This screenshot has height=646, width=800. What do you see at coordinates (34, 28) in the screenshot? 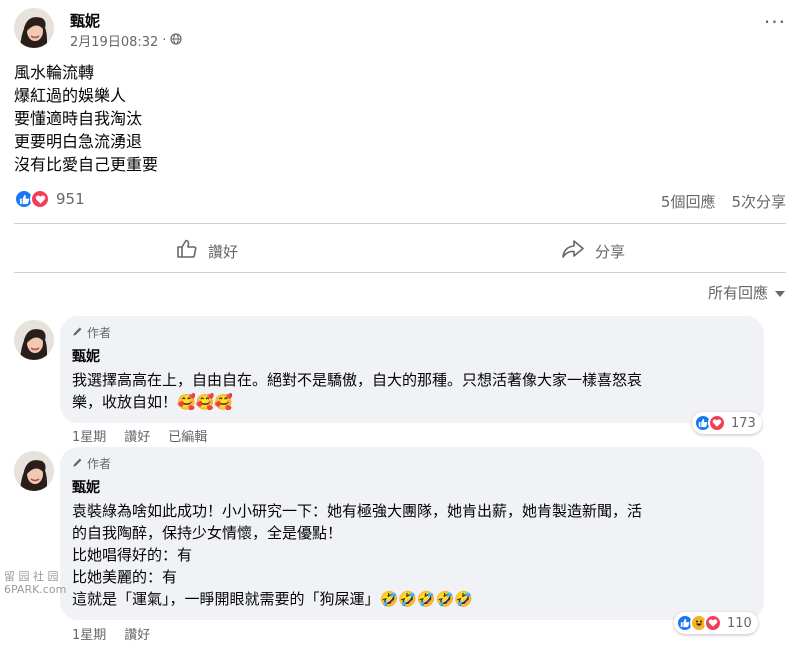
I see `author-avatar` at bounding box center [34, 28].